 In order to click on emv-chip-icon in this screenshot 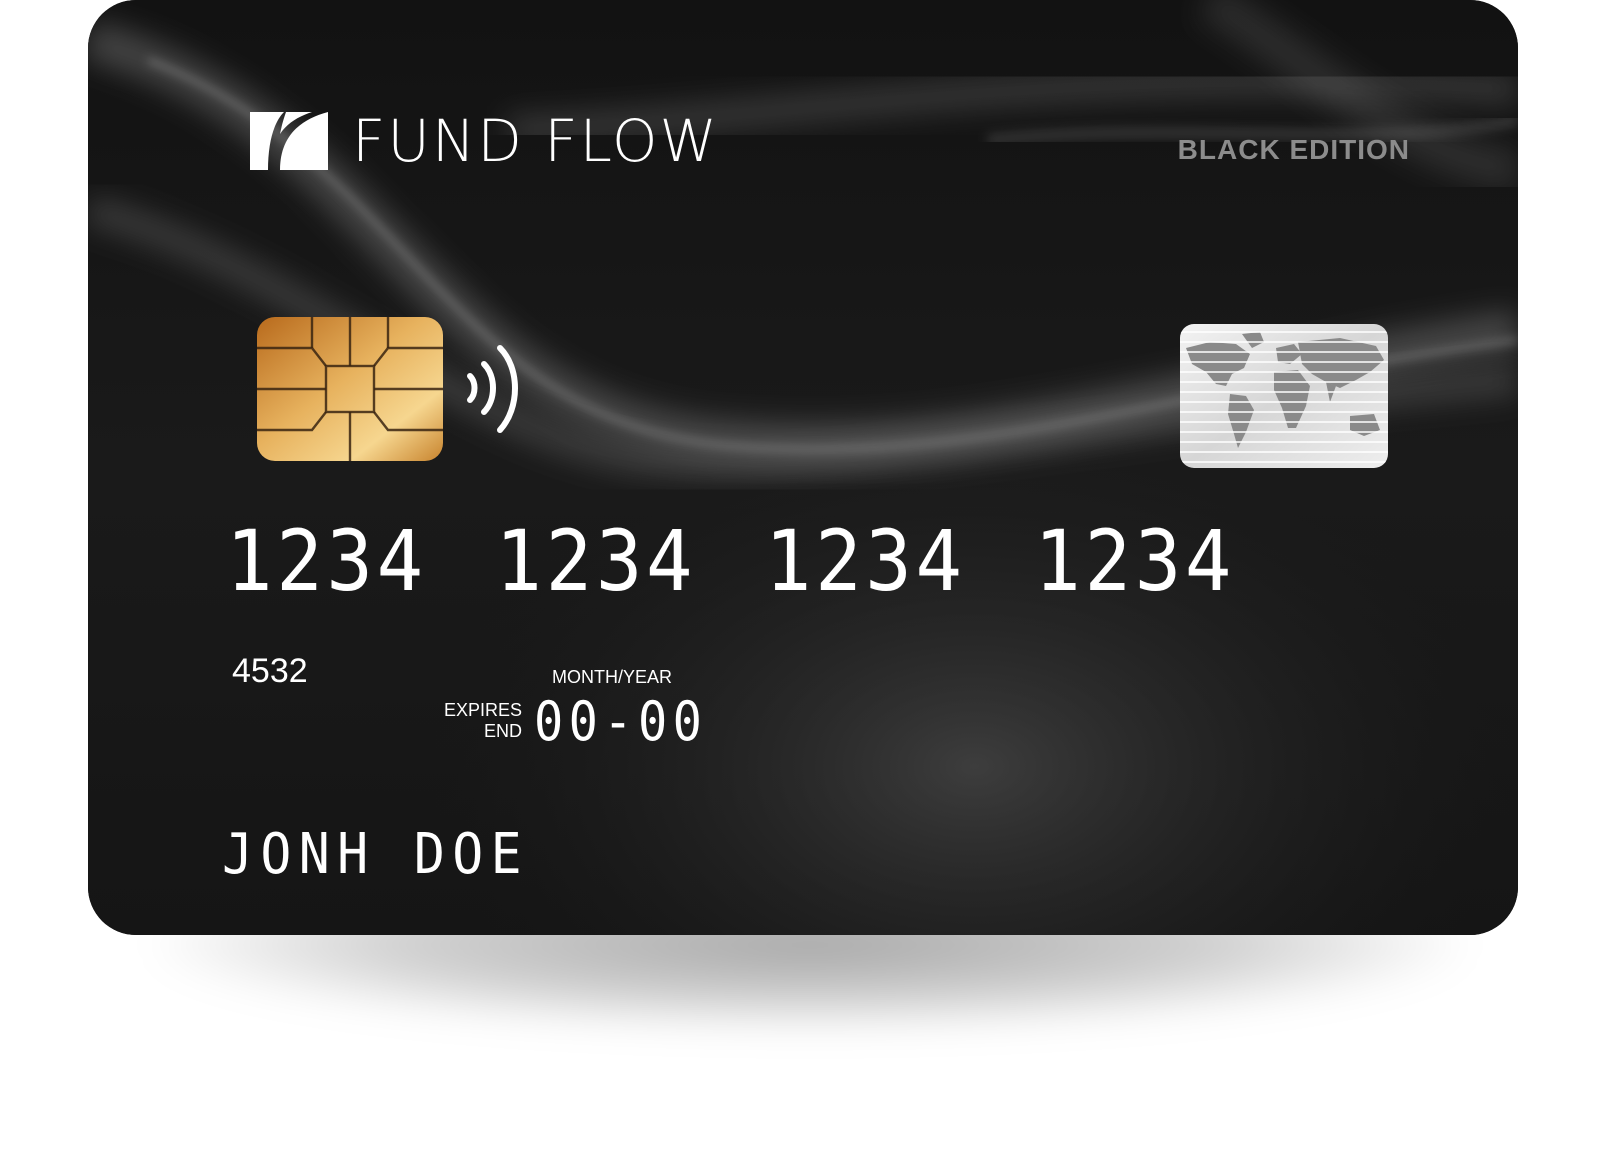, I will do `click(350, 389)`.